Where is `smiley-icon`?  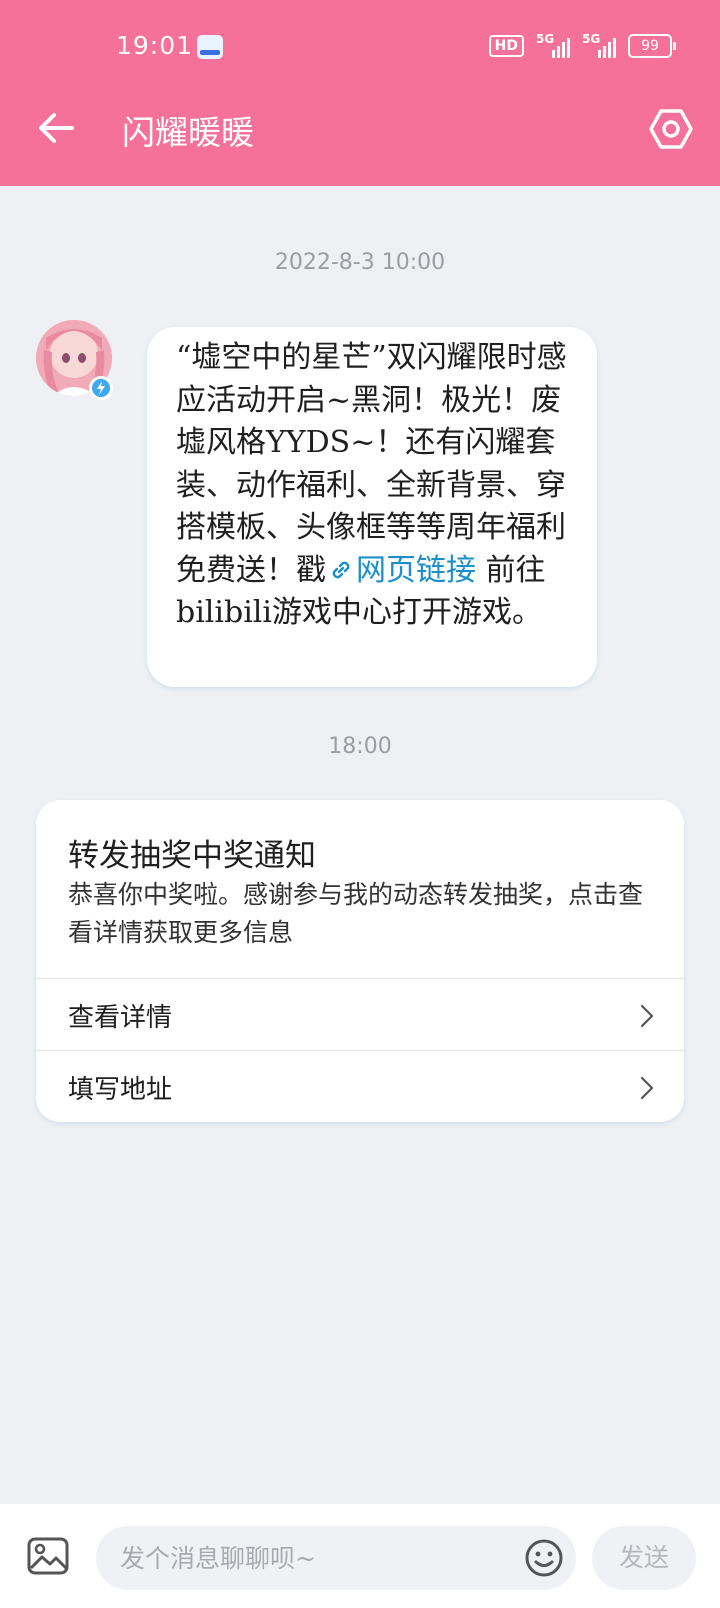 smiley-icon is located at coordinates (544, 1558).